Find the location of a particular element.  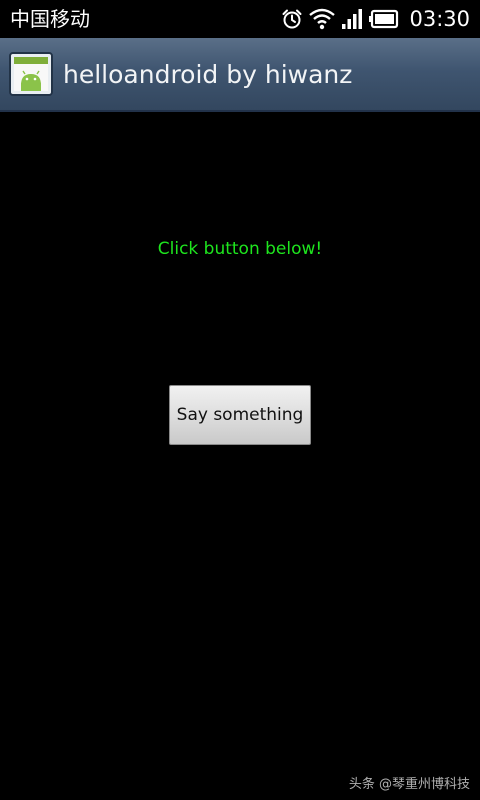

app-title: helloandroid by hiwanz is located at coordinates (208, 74).